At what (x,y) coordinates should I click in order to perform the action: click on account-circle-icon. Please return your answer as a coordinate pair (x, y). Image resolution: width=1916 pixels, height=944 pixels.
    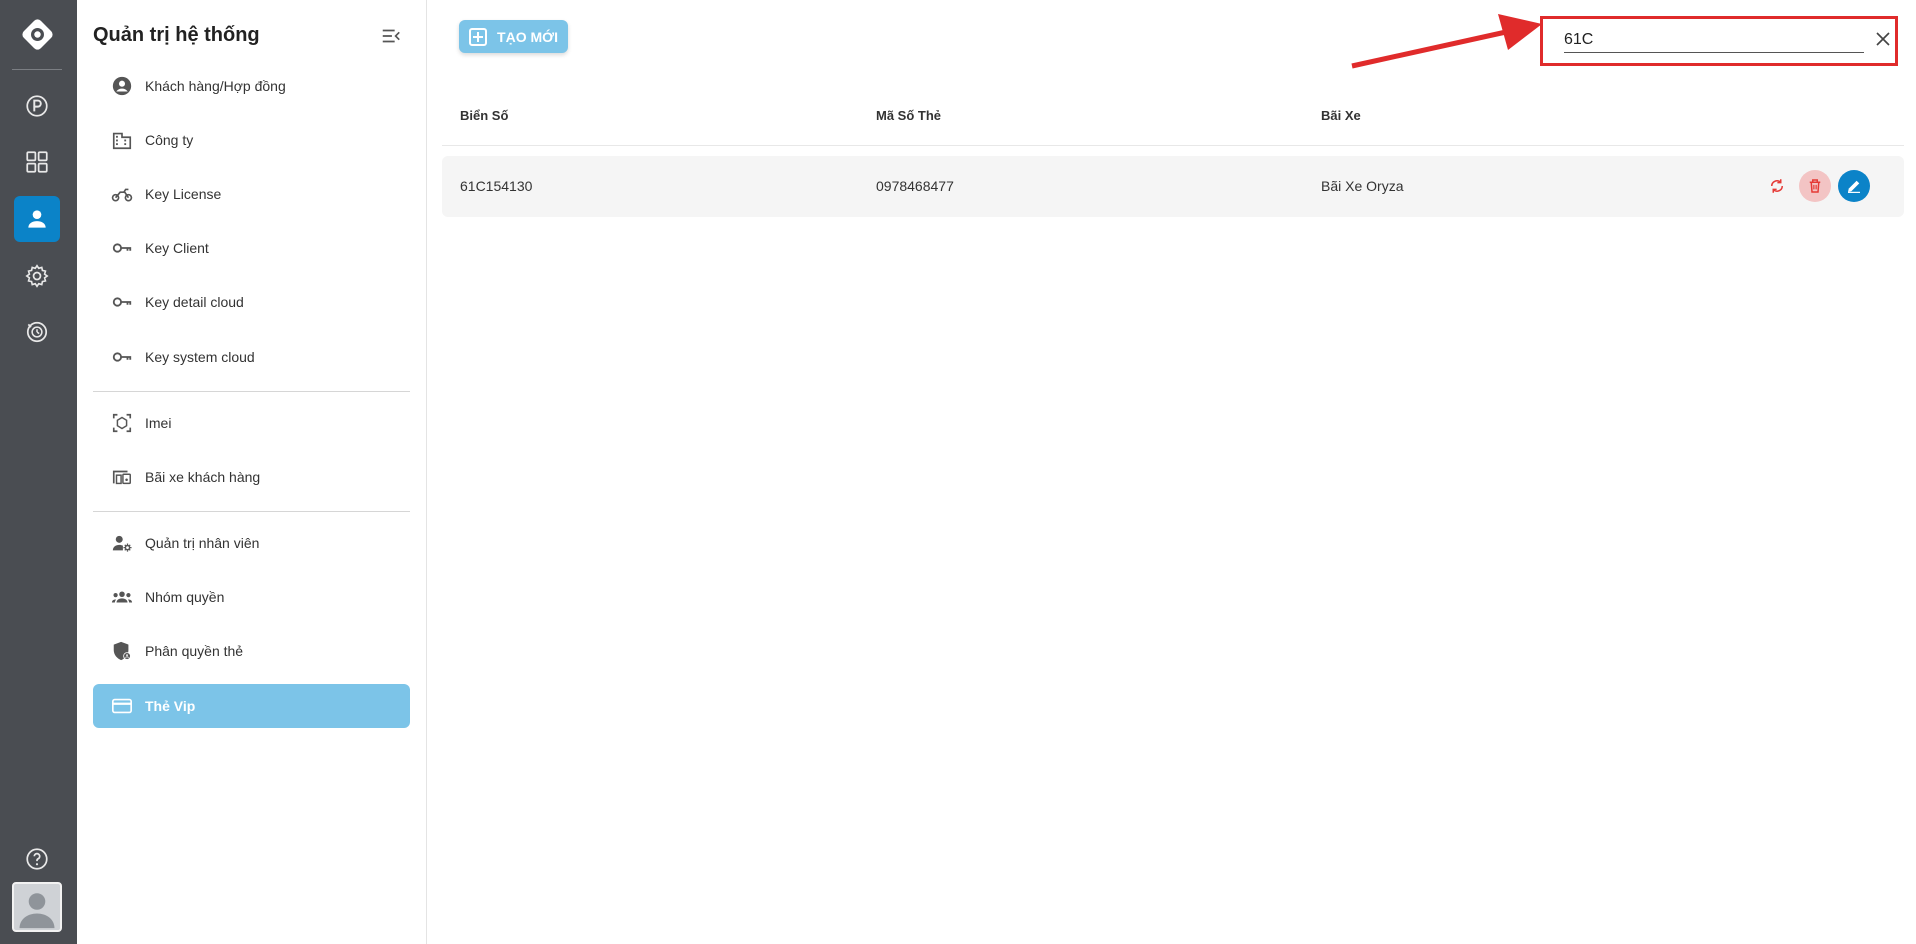
    Looking at the image, I should click on (122, 86).